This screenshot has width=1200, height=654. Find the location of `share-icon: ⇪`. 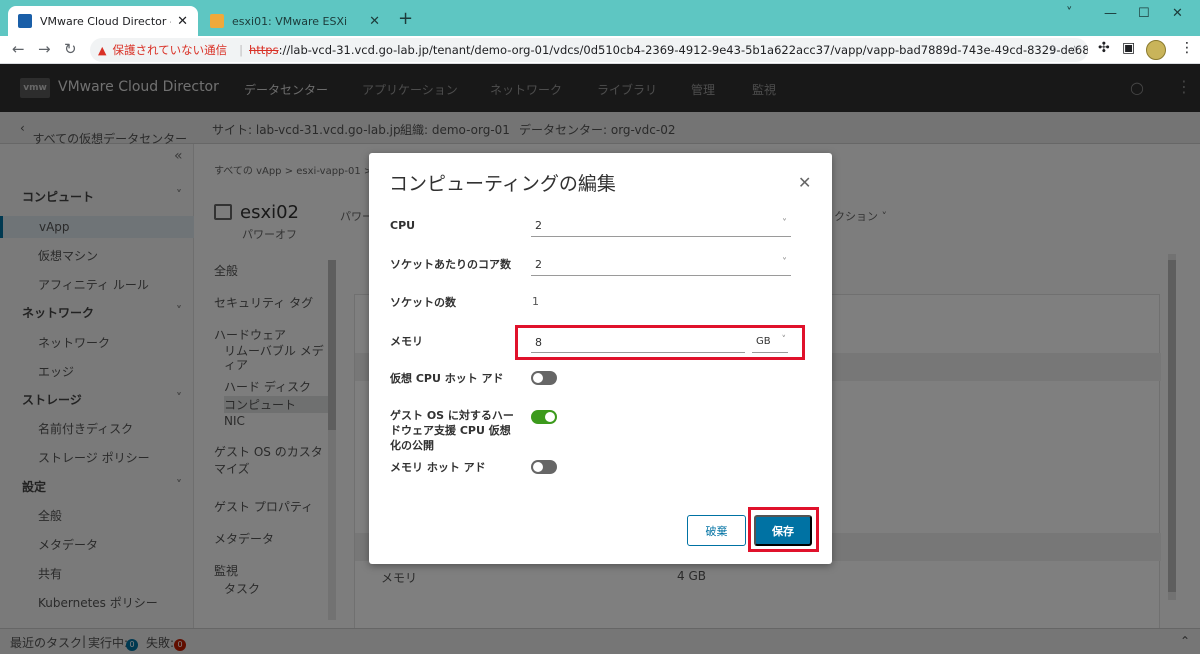

share-icon: ⇪ is located at coordinates (1053, 50).